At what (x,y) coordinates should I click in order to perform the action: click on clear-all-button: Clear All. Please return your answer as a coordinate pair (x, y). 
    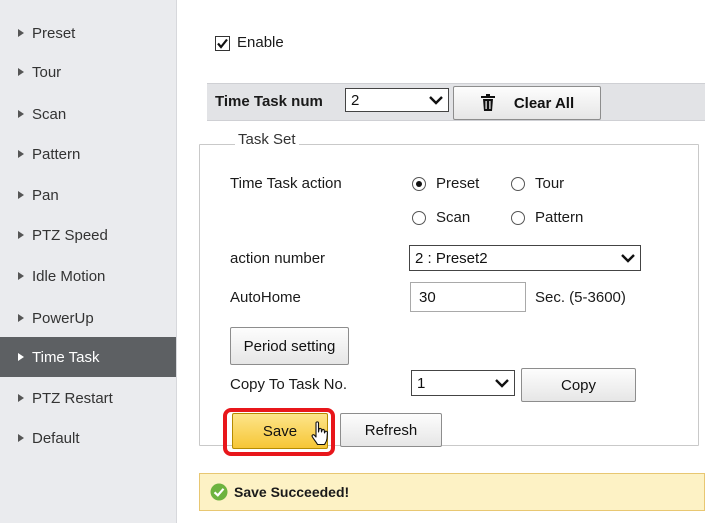
    Looking at the image, I should click on (527, 103).